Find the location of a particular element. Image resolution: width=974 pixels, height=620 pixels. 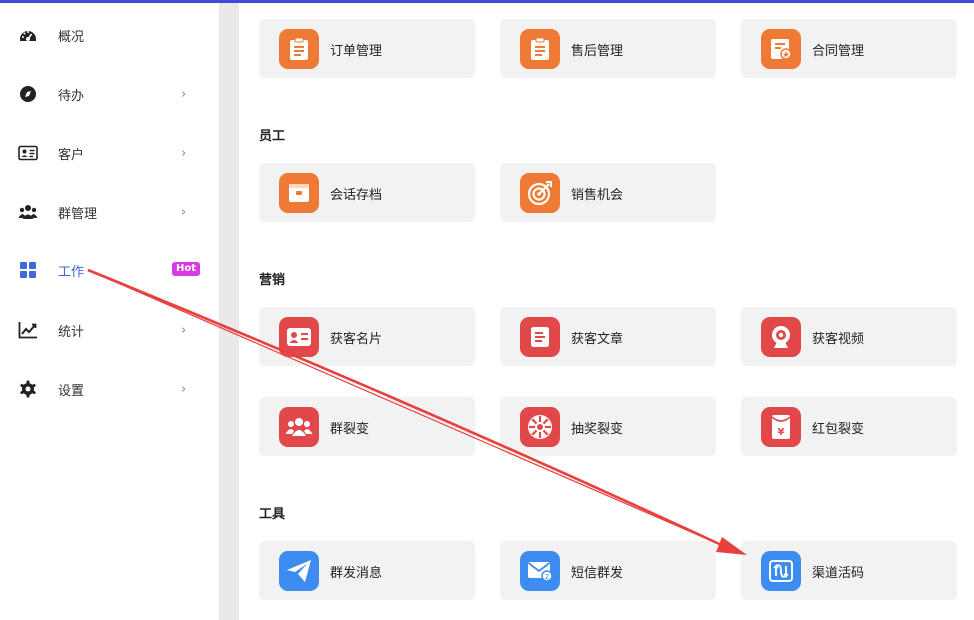

sidebar-item-todo: 待办 › is located at coordinates (109, 94).